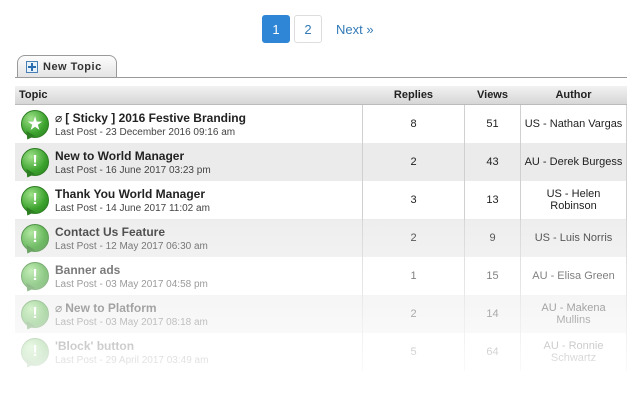 This screenshot has width=642, height=411. I want to click on topic-title-link: New to World Manager, so click(119, 156).